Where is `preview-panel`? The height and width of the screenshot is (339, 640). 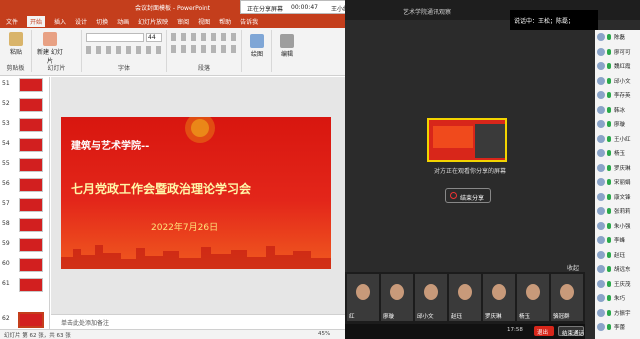 preview-panel is located at coordinates (490, 141).